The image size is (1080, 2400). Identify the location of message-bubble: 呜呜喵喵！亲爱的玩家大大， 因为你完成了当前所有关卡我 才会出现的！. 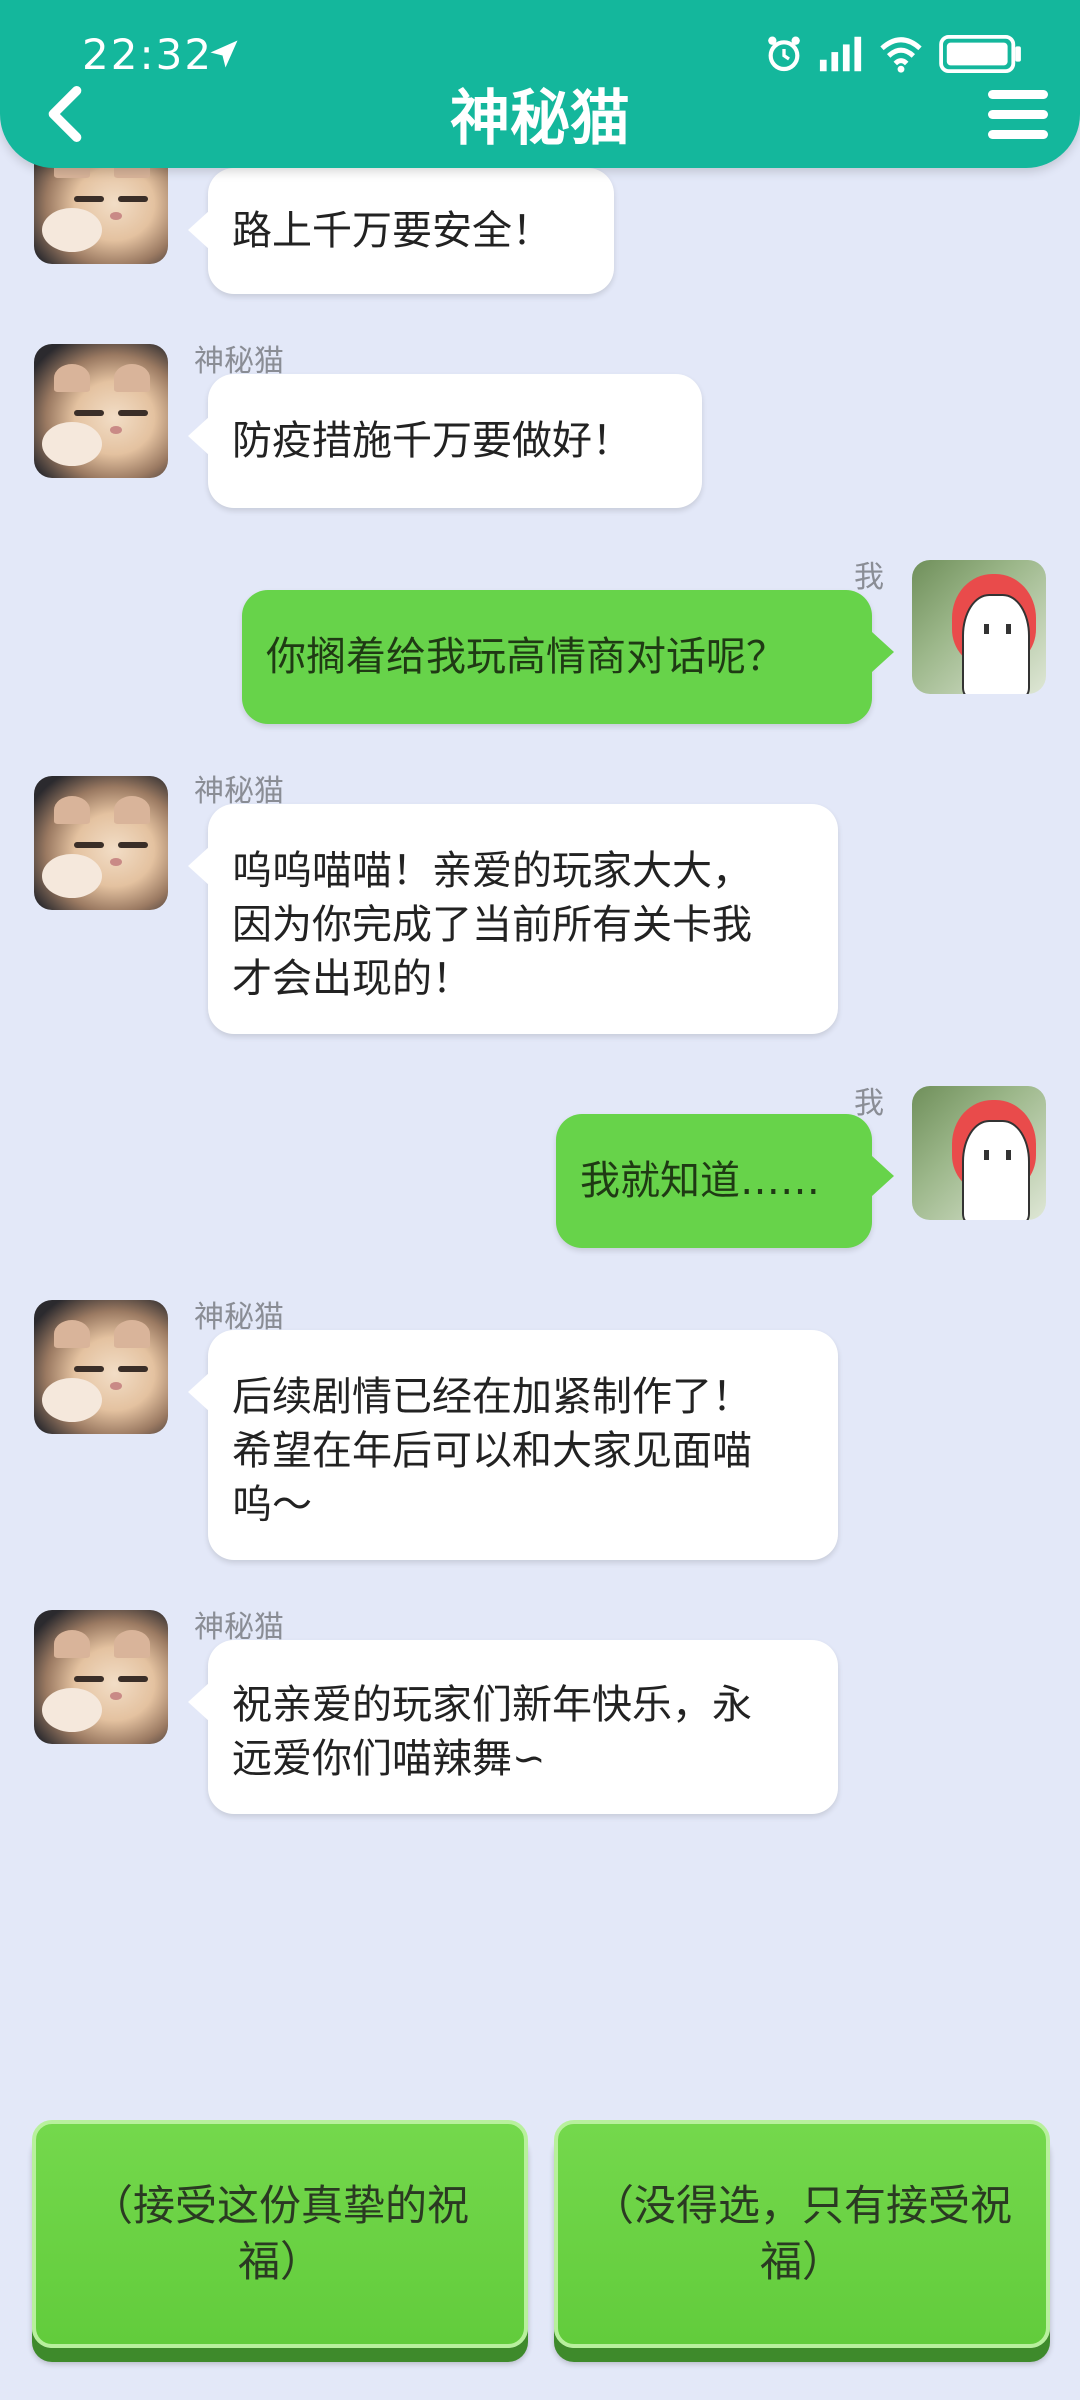
(513, 919).